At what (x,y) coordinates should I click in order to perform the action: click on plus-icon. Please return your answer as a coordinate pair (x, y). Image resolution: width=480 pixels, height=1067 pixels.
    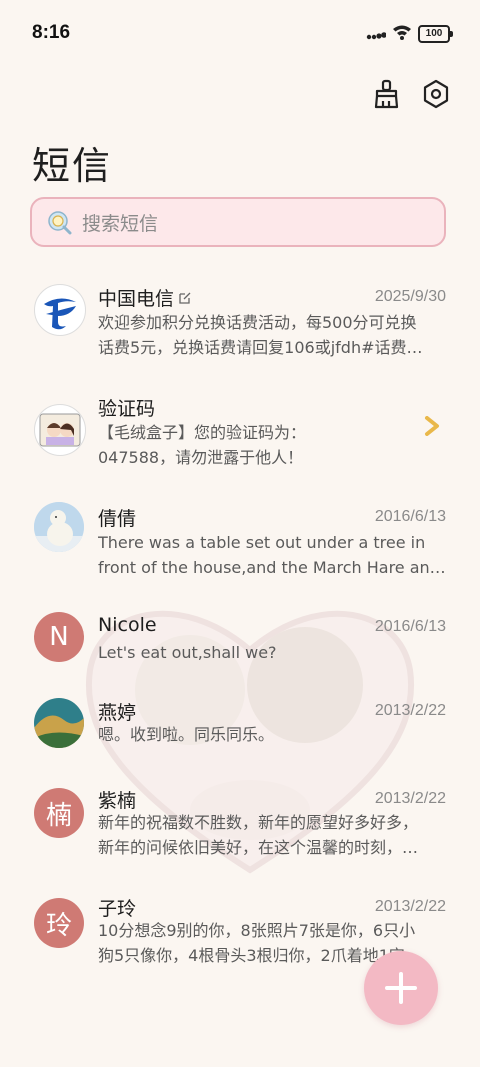
    Looking at the image, I should click on (401, 988).